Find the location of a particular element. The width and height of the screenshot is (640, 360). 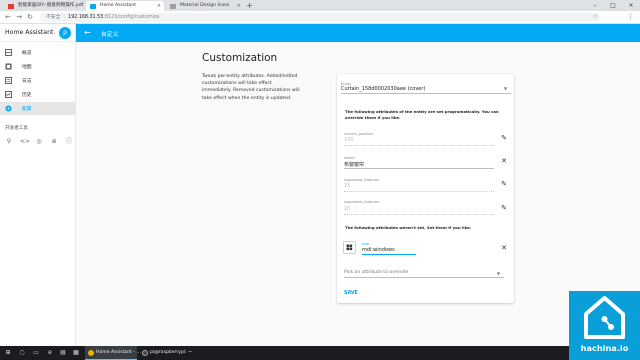

attribute-value: 布窗窗帘 is located at coordinates (354, 164).